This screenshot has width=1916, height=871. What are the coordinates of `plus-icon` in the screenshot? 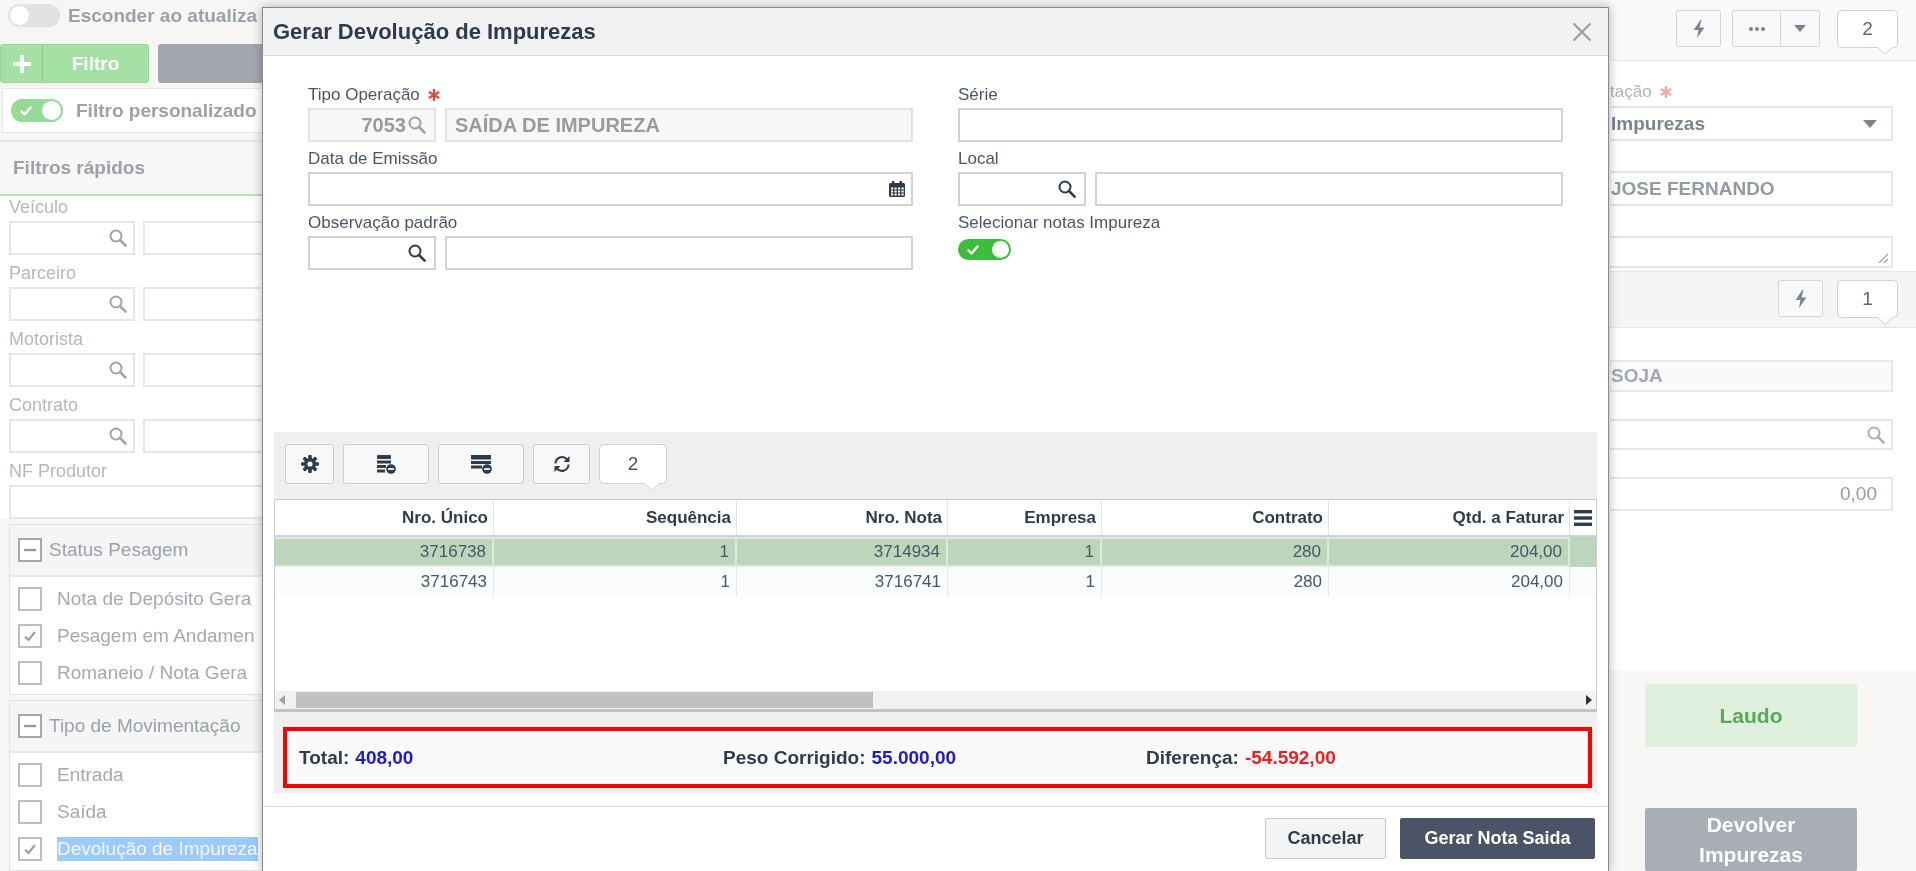 It's located at (21, 63).